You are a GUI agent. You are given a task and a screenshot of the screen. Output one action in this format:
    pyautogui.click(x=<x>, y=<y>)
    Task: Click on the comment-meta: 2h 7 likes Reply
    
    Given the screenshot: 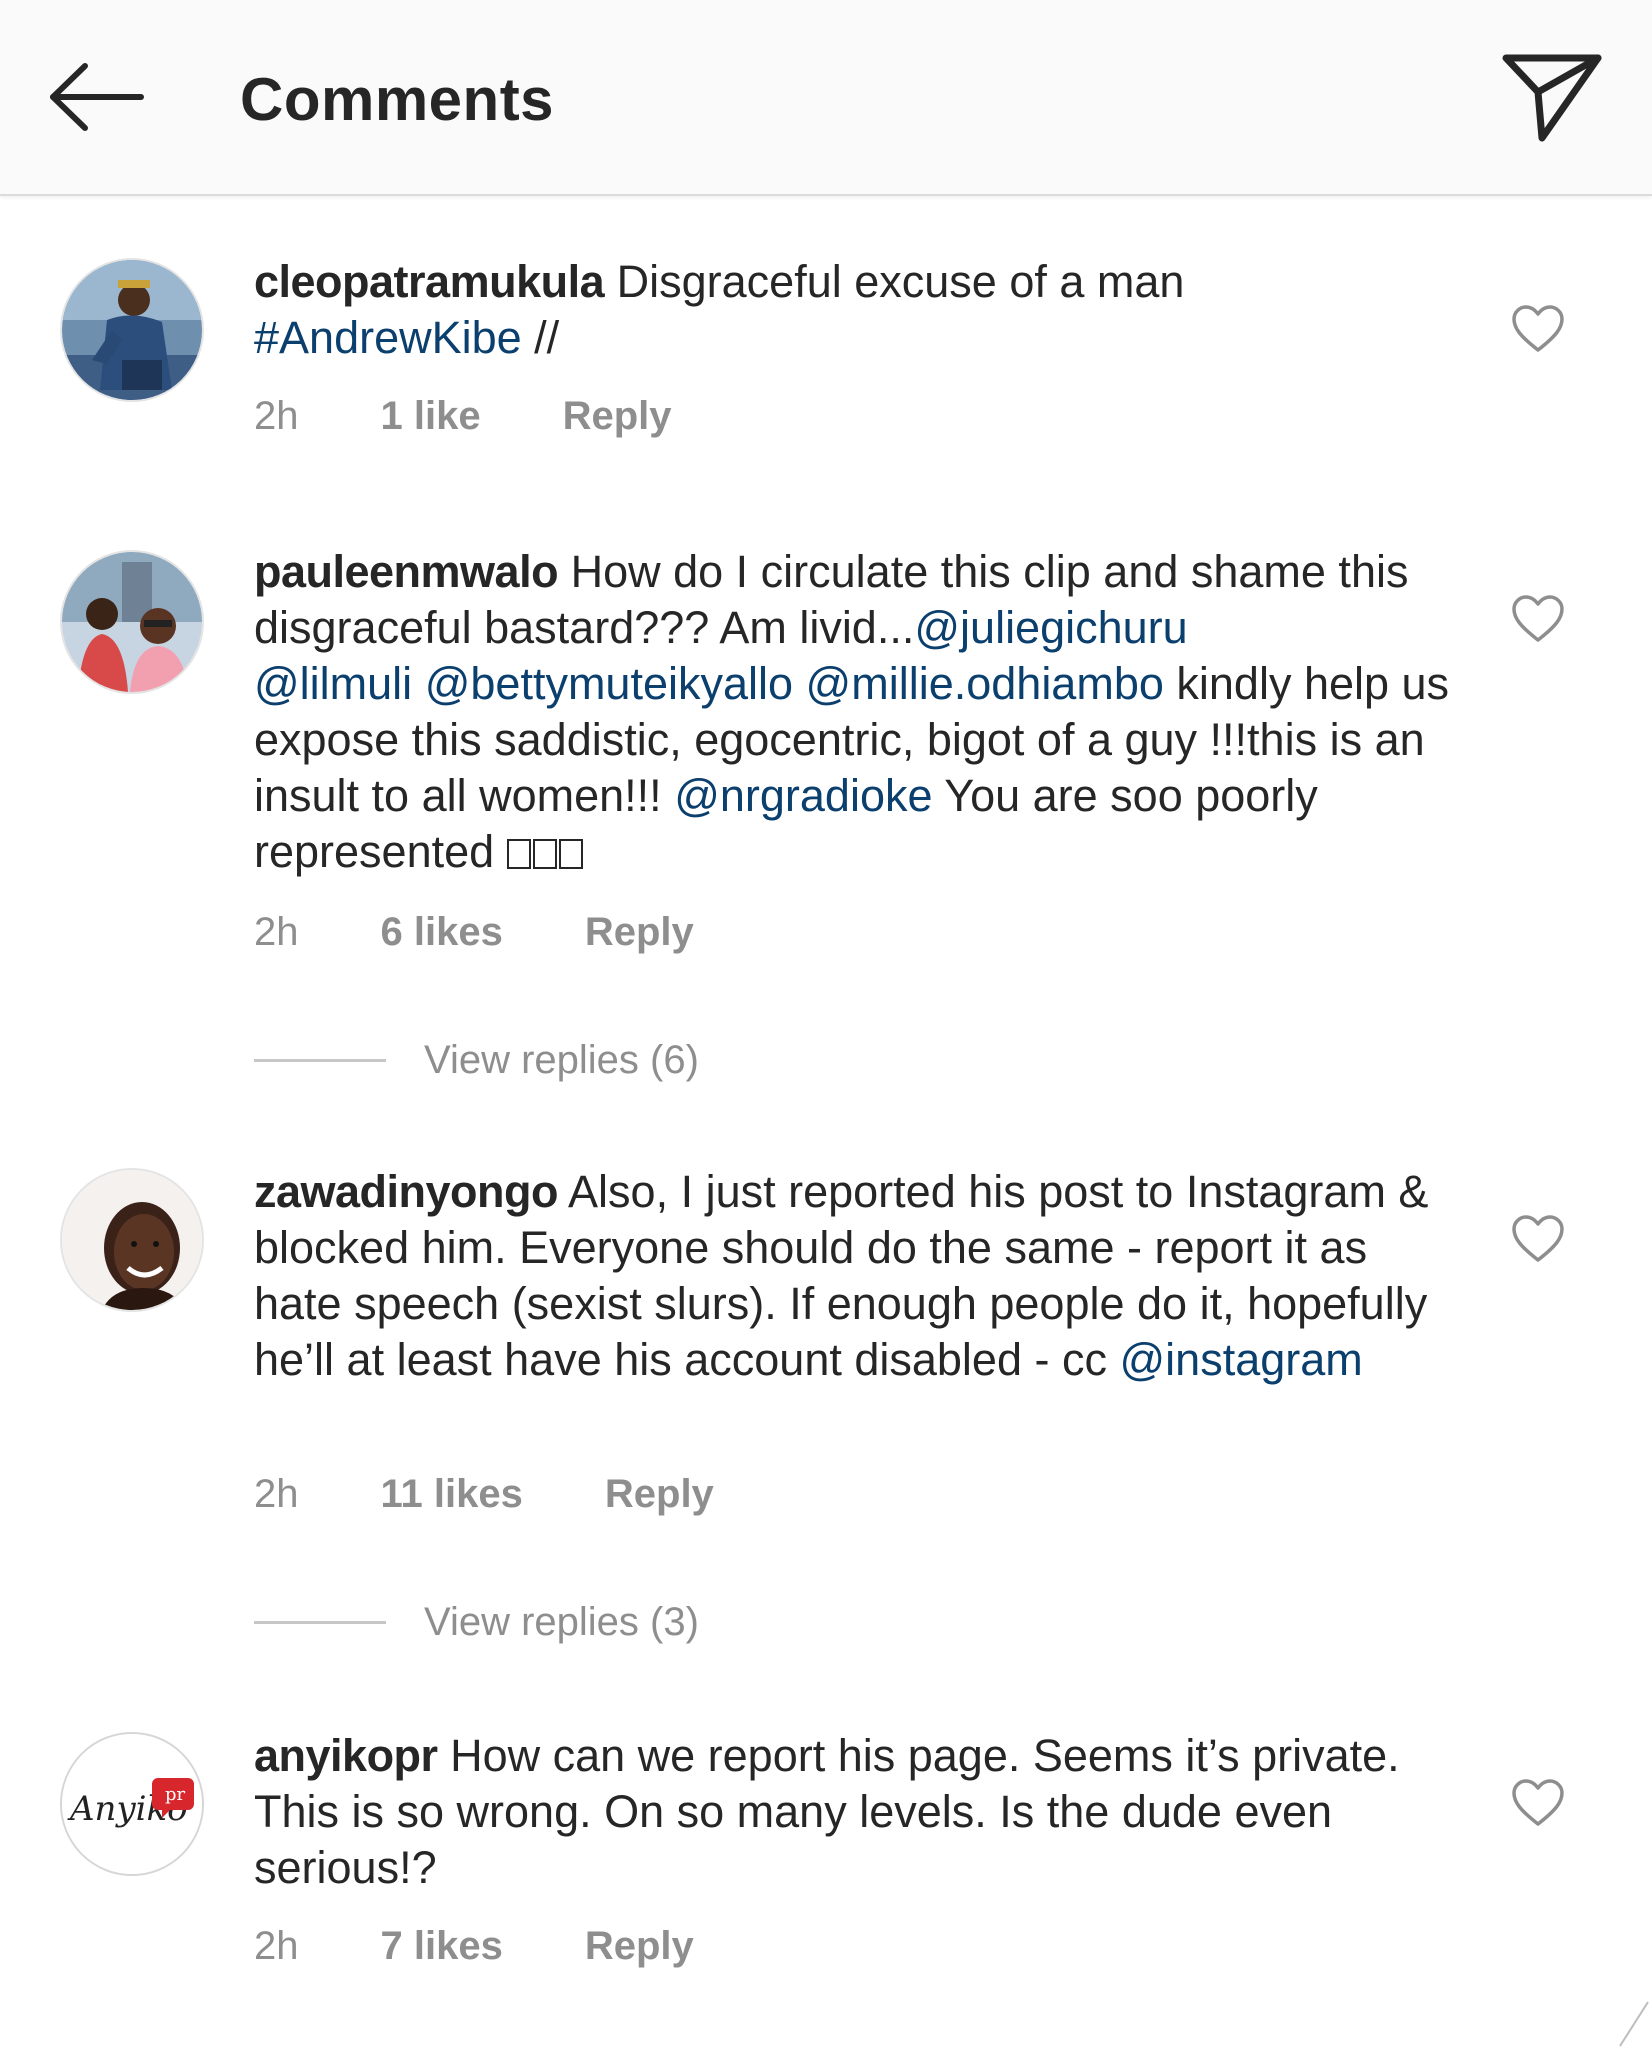 What is the action you would take?
    pyautogui.click(x=474, y=1946)
    